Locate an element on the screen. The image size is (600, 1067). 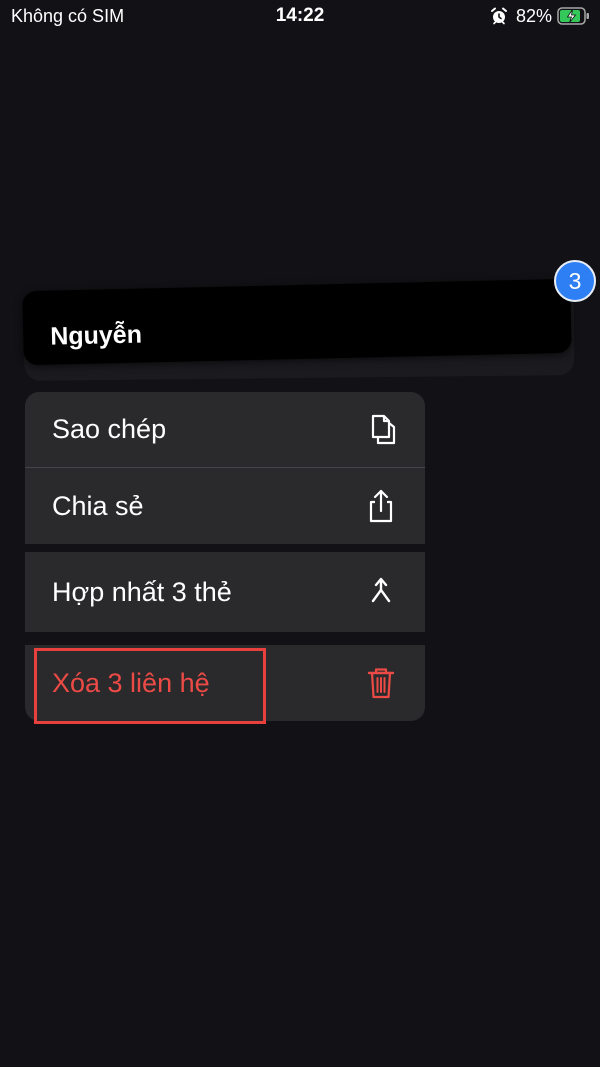
status-right: 82% is located at coordinates (540, 16).